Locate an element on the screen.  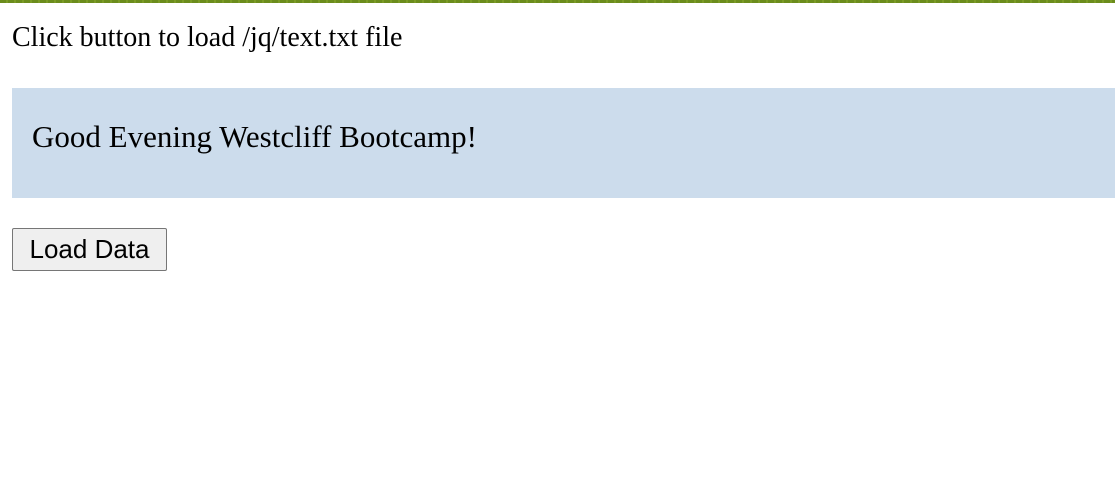
top-border-line is located at coordinates (557, 1).